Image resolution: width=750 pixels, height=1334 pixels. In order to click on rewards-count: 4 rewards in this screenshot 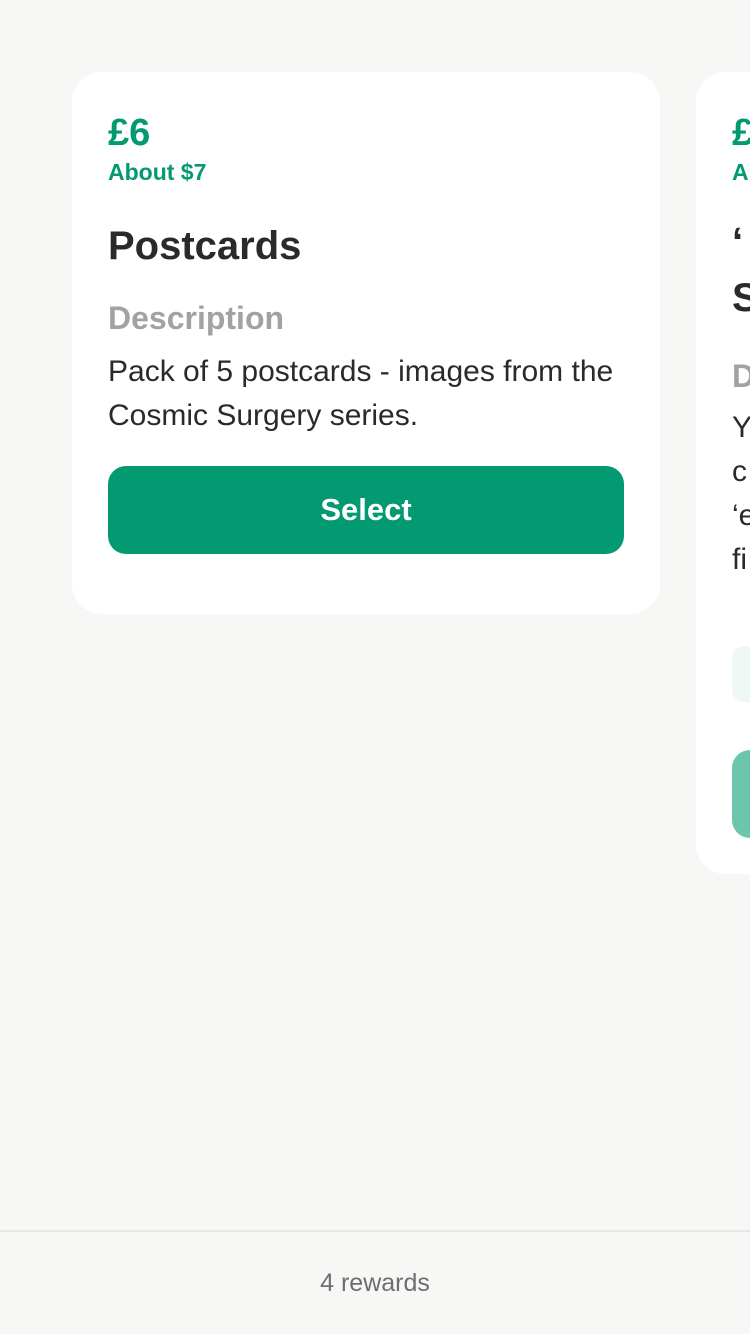, I will do `click(375, 1282)`.